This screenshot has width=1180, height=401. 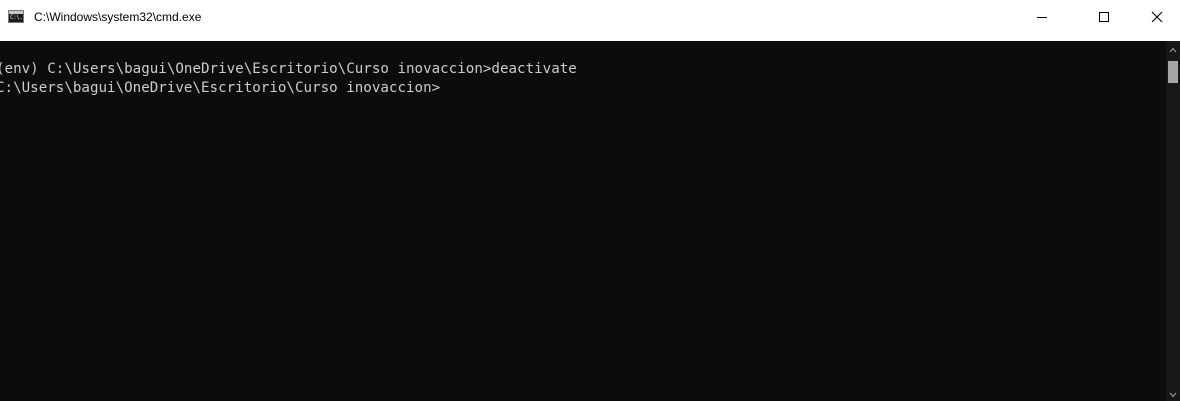 I want to click on close-icon, so click(x=1157, y=17).